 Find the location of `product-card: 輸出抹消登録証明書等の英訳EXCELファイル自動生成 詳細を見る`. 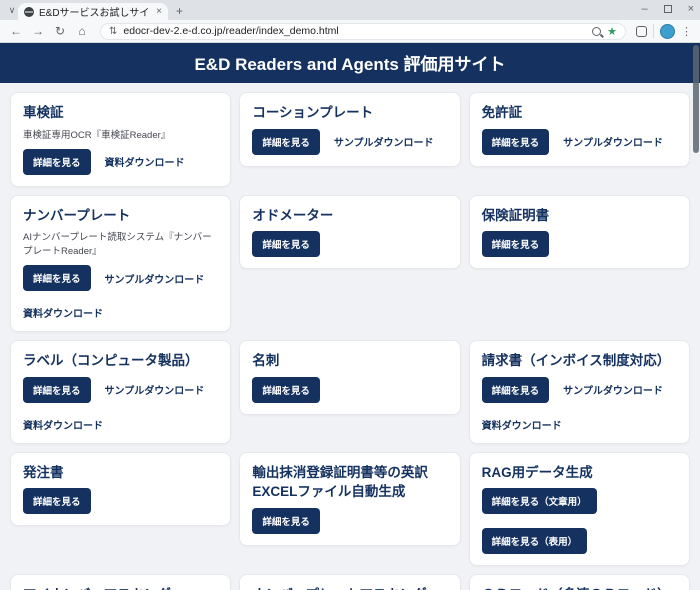

product-card: 輸出抹消登録証明書等の英訳EXCELファイル自動生成 詳細を見る is located at coordinates (350, 498).